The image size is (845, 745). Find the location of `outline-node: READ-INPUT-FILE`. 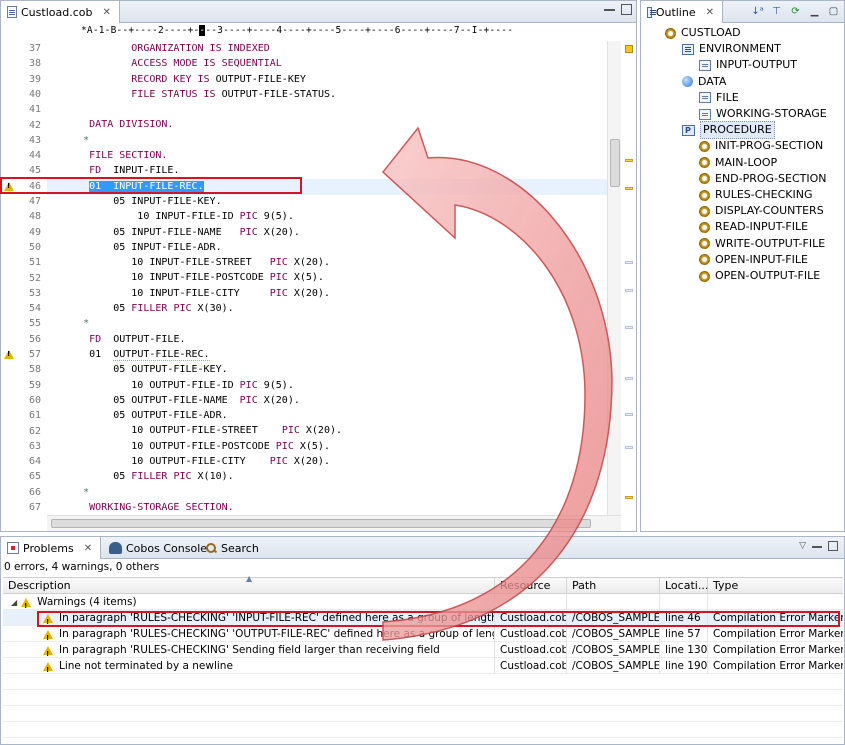

outline-node: READ-INPUT-FILE is located at coordinates (753, 227).